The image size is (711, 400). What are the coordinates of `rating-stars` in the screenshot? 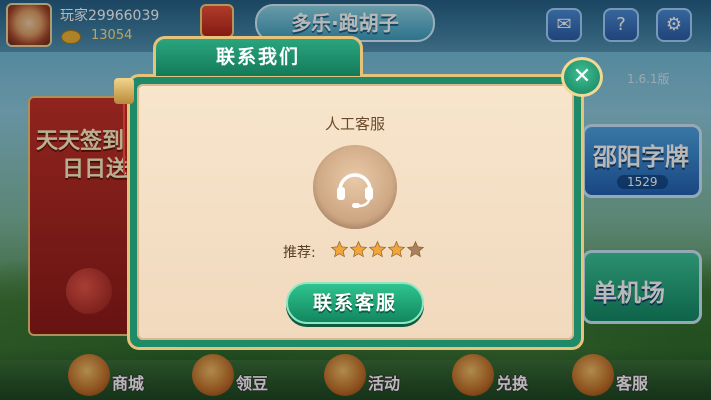 It's located at (377, 251).